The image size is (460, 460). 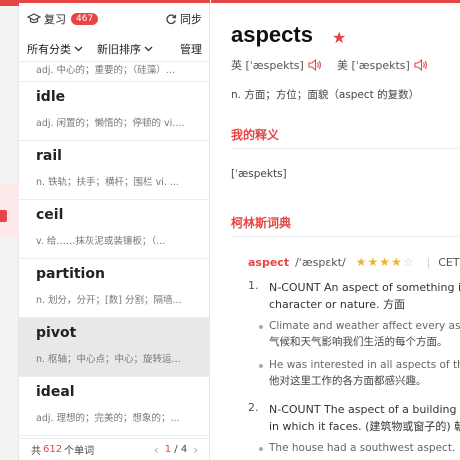 What do you see at coordinates (53, 449) in the screenshot?
I see `total-count: 612` at bounding box center [53, 449].